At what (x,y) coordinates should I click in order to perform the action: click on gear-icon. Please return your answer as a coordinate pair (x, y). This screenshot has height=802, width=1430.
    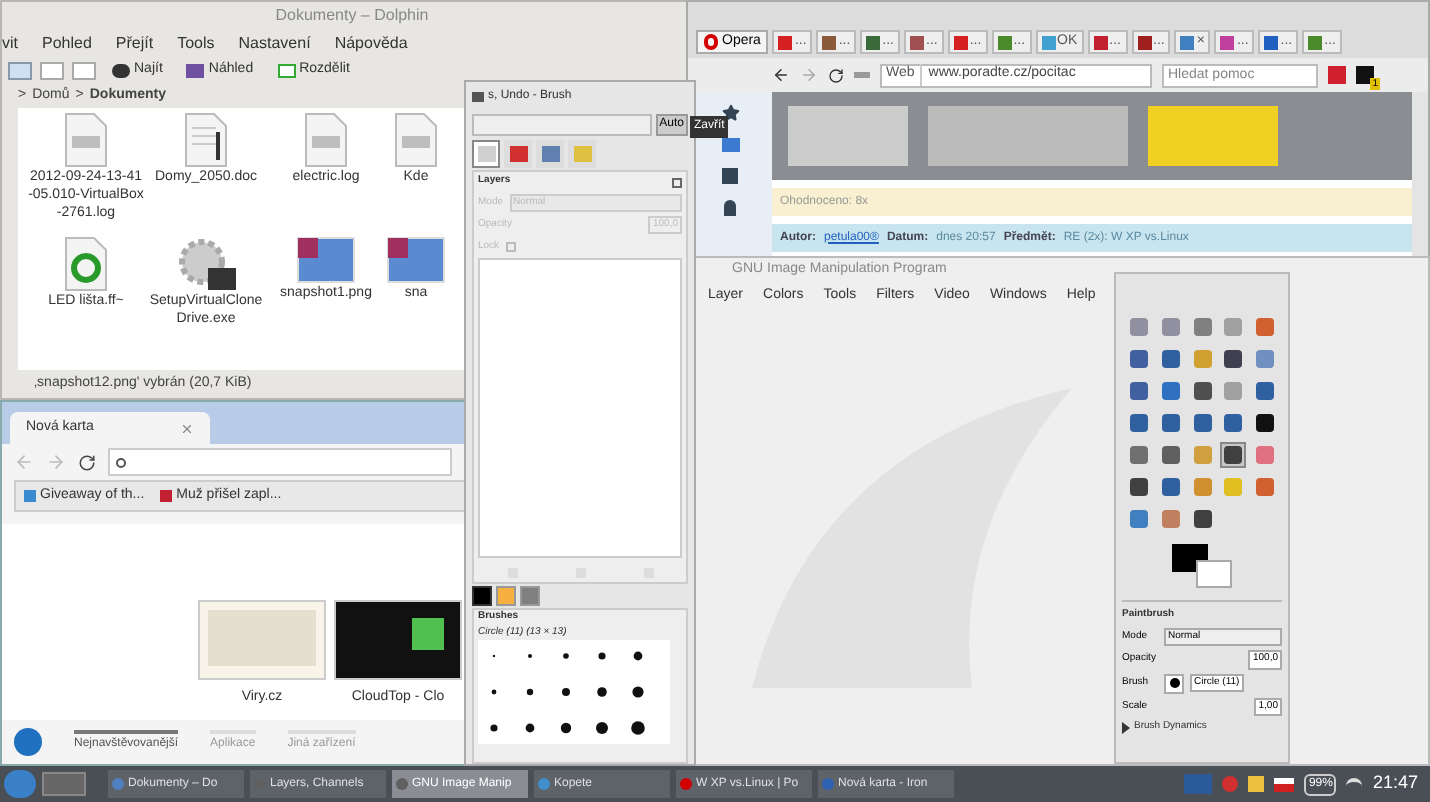
    Looking at the image, I should click on (206, 264).